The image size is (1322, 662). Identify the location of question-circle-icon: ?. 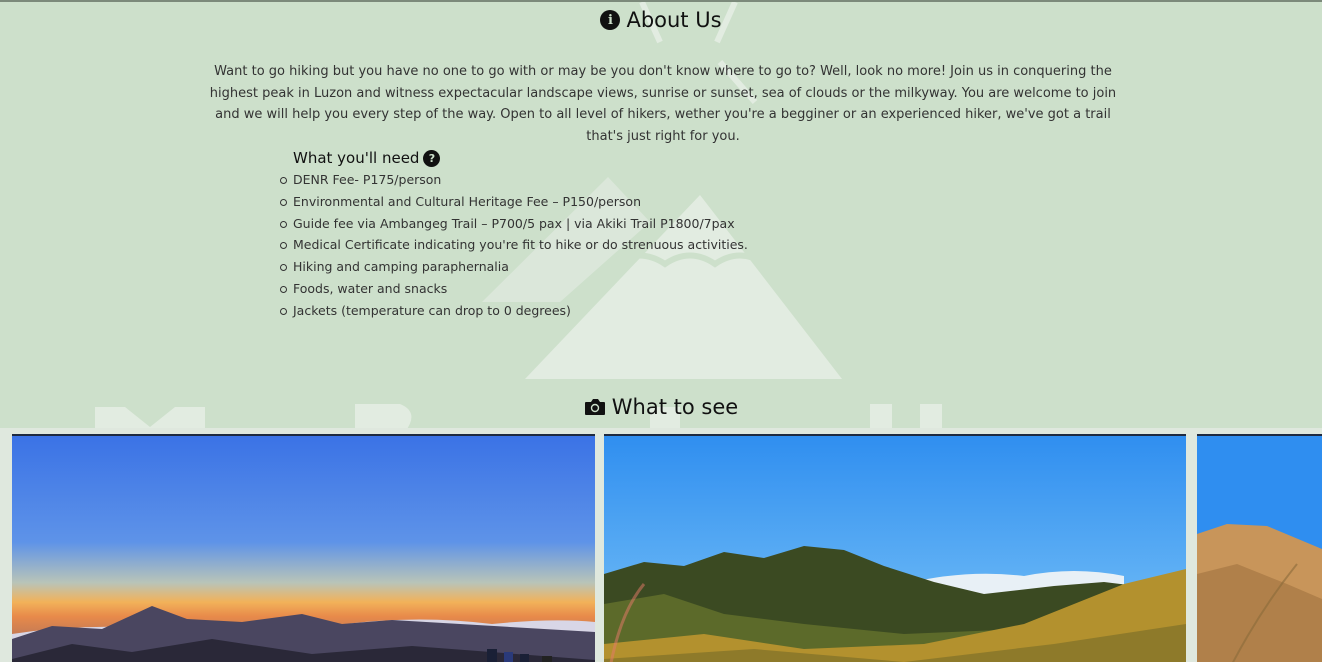
(432, 158).